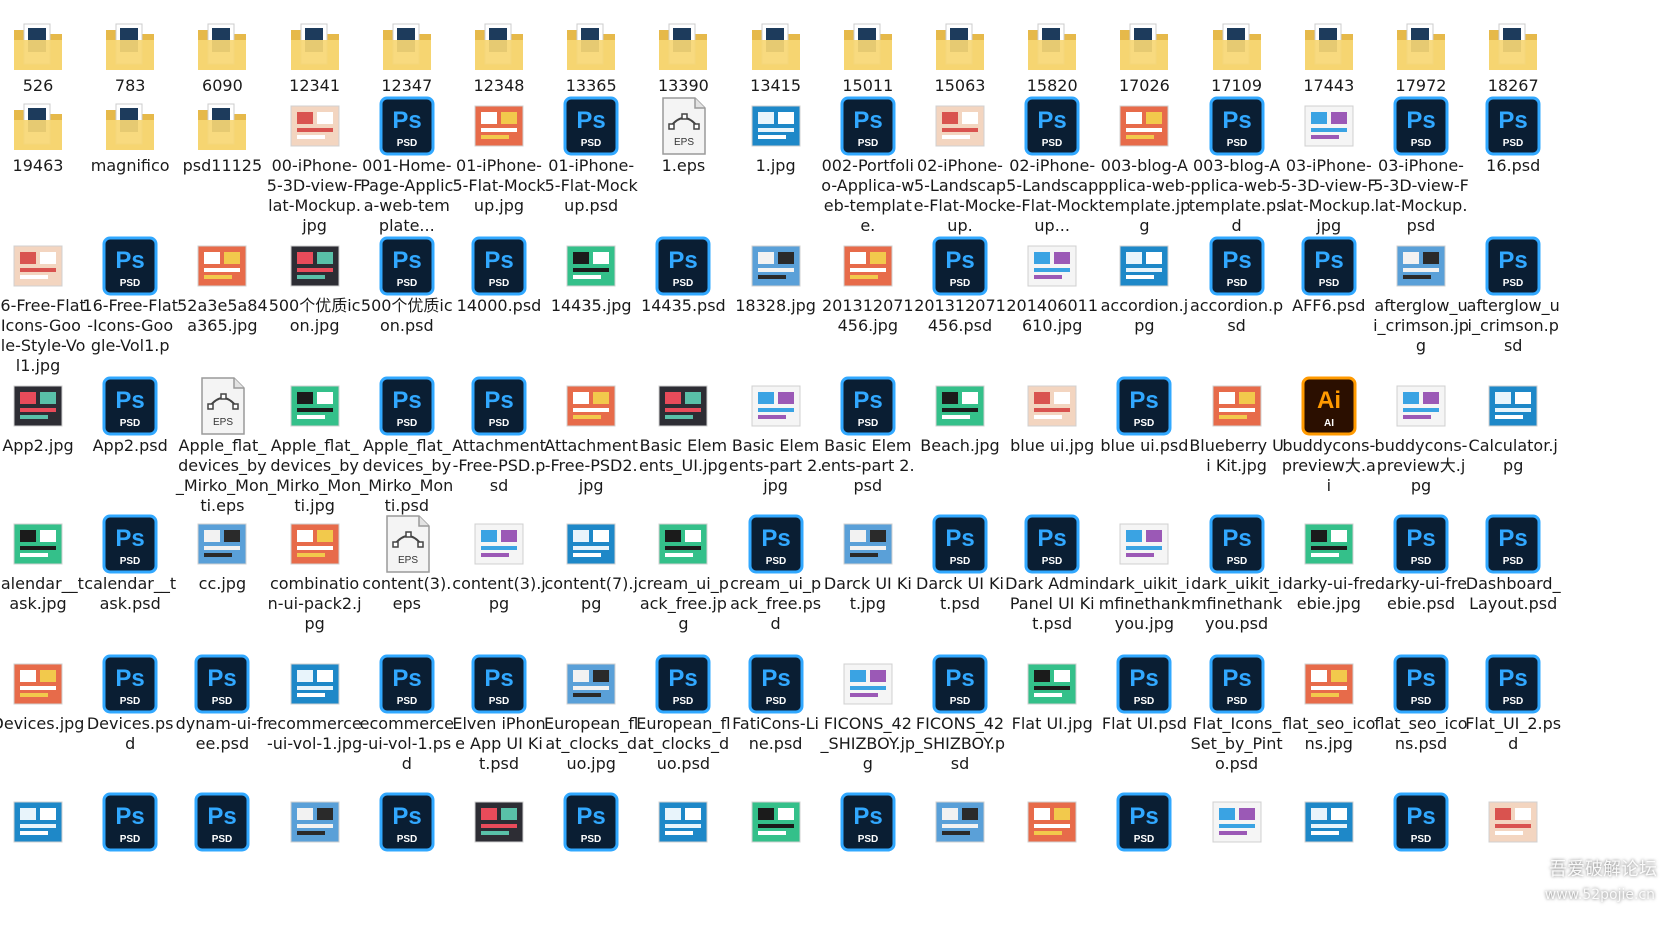  Describe the element at coordinates (1052, 587) in the screenshot. I see `file-item: Ps PSD Dark Admin Panel UI Kit.psd` at that location.